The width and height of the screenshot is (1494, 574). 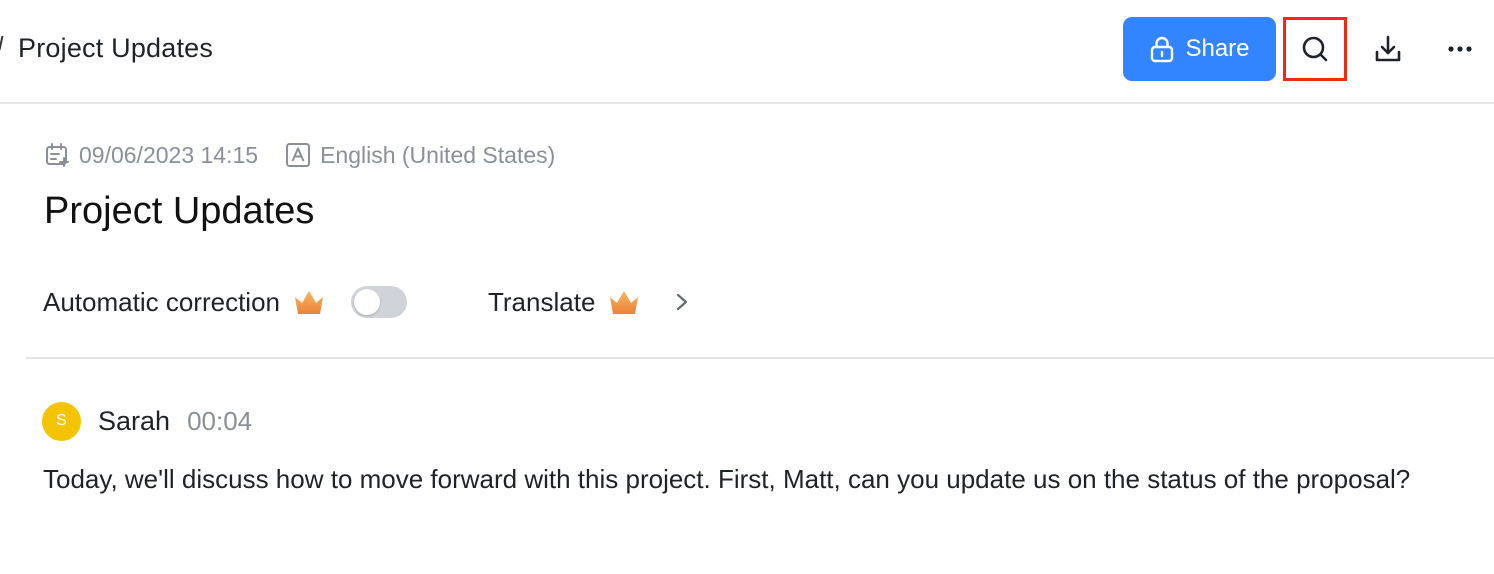 I want to click on section-divider, so click(x=760, y=358).